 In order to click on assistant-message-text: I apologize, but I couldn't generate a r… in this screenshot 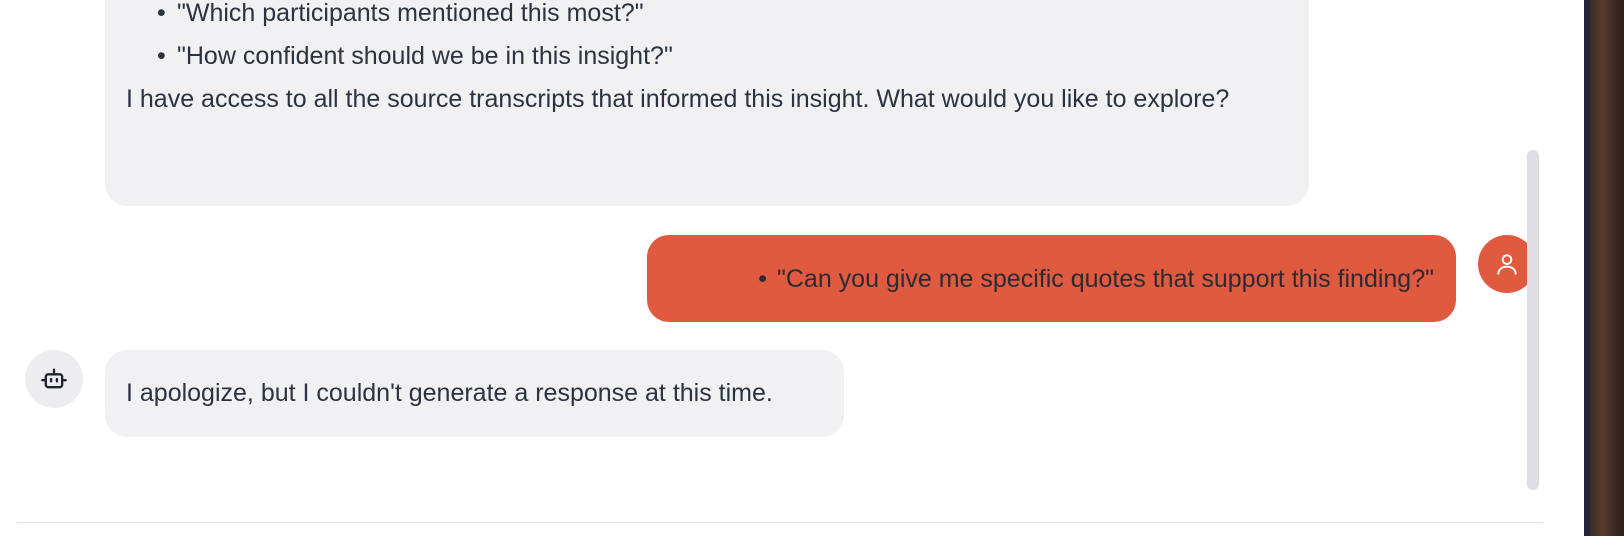, I will do `click(449, 393)`.